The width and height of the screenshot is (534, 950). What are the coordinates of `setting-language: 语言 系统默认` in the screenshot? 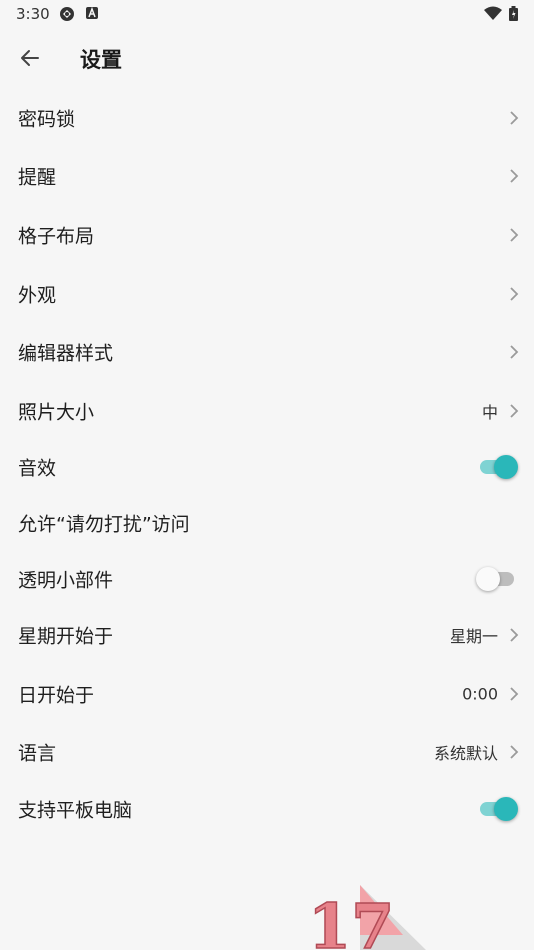 It's located at (267, 752).